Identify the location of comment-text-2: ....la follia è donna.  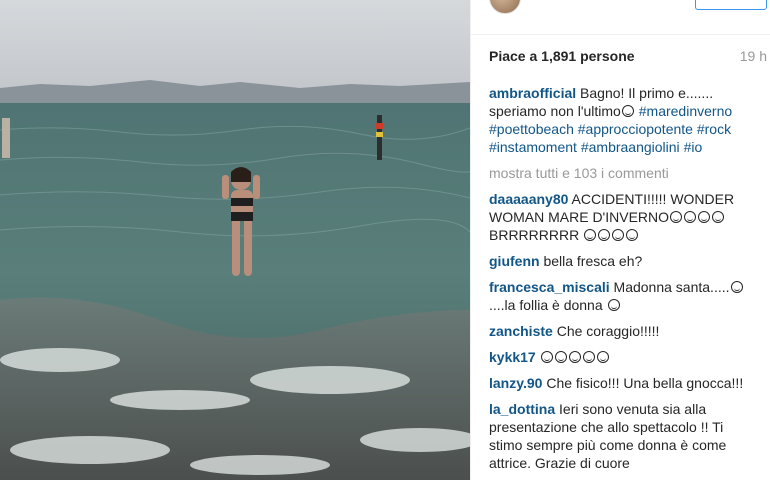
(546, 305).